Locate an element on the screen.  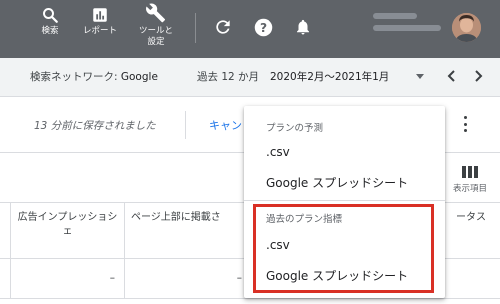
network-value: Google is located at coordinates (139, 77).